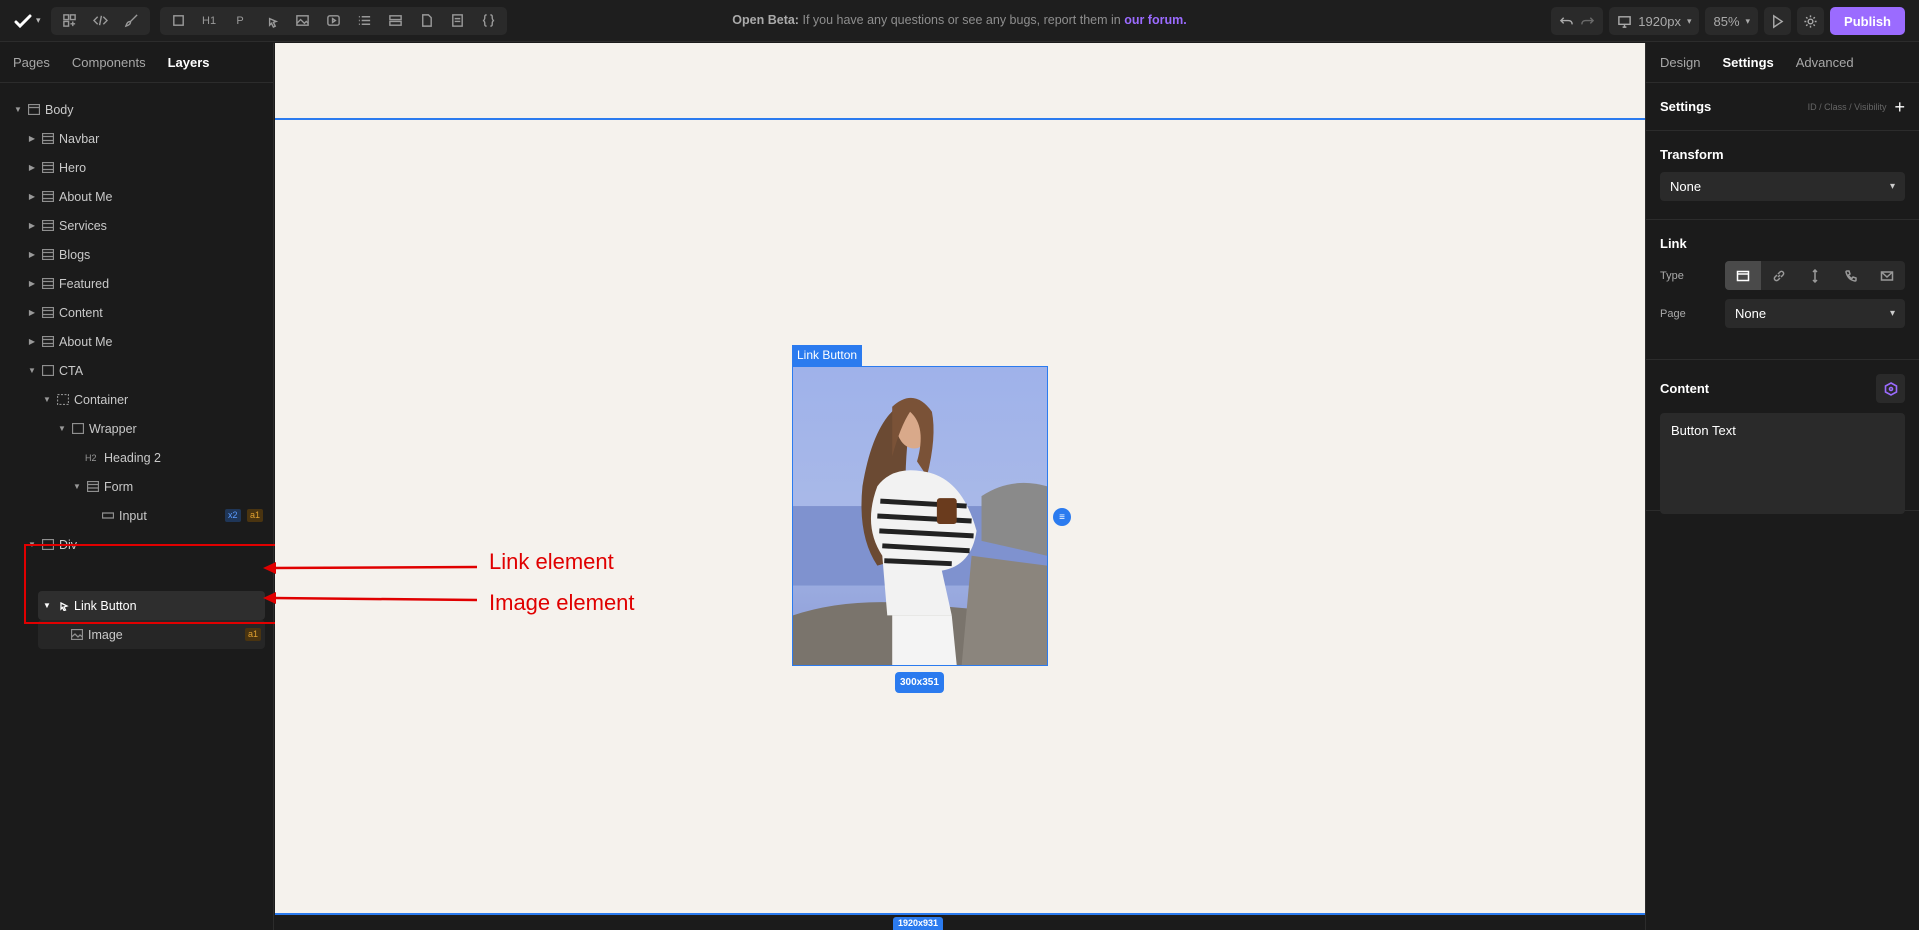  What do you see at coordinates (209, 21) in the screenshot?
I see `heading-element-button: H1` at bounding box center [209, 21].